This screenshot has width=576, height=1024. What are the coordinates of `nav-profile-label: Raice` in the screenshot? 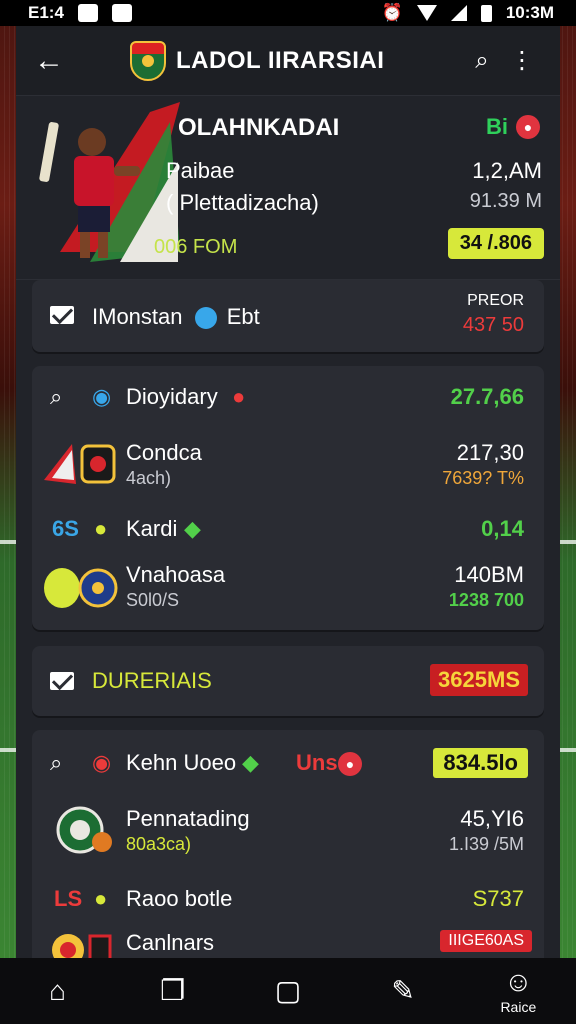 It's located at (518, 1007).